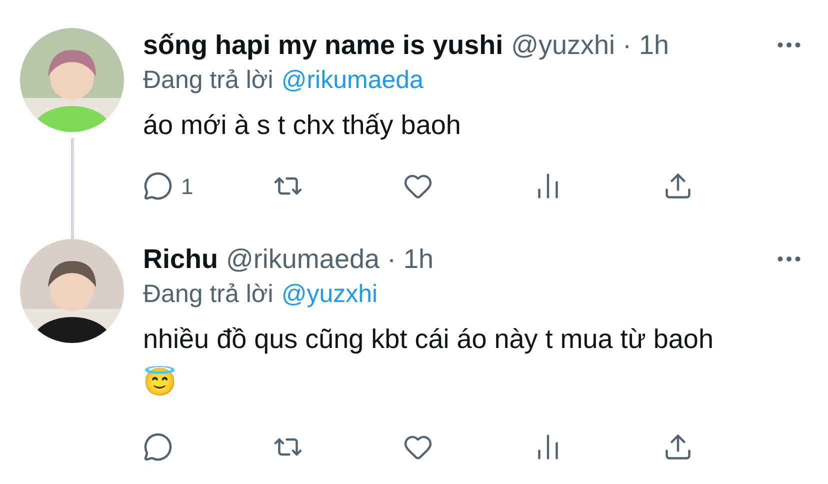 Image resolution: width=828 pixels, height=484 pixels. What do you see at coordinates (352, 81) in the screenshot?
I see `mention-link: @rikumaeda` at bounding box center [352, 81].